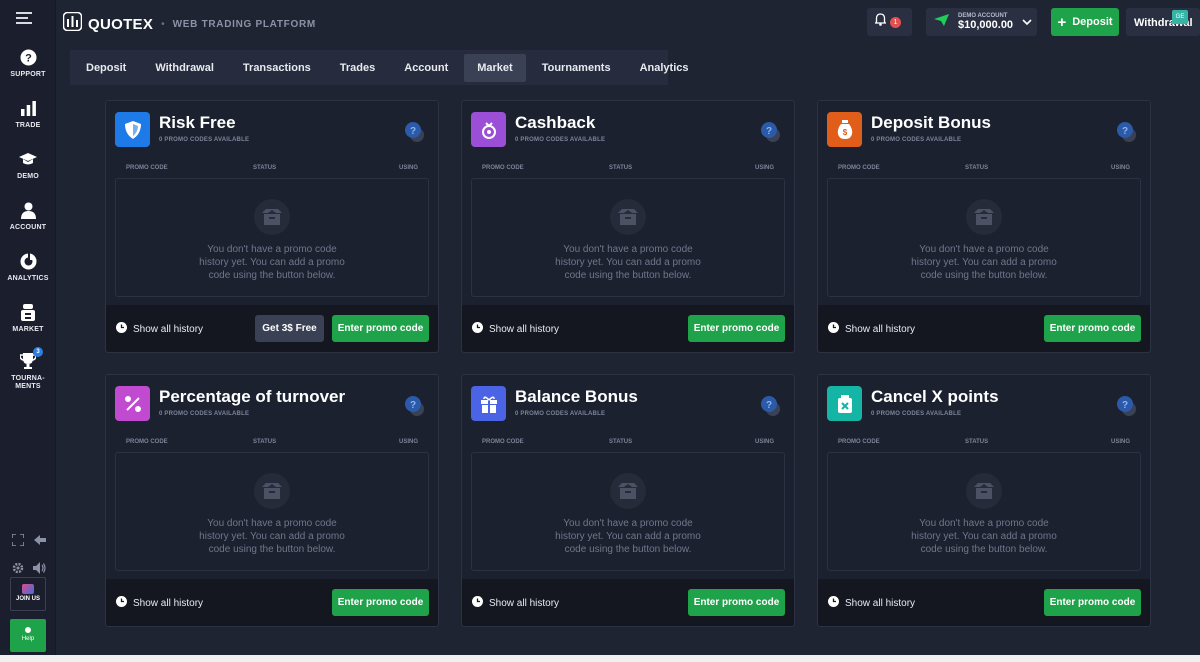 This screenshot has width=1200, height=662. Describe the element at coordinates (132, 403) in the screenshot. I see `percent-icon` at that location.